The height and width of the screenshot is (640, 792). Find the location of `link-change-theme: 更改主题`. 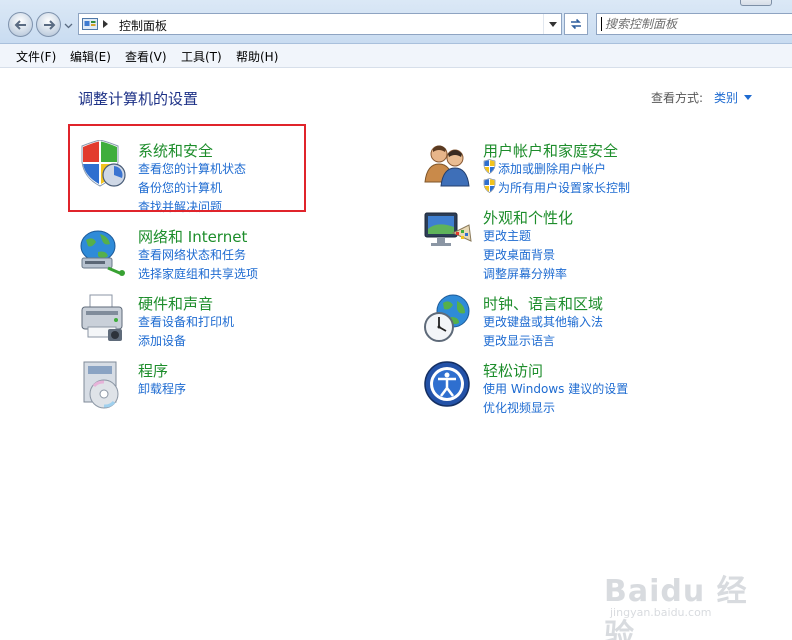

link-change-theme: 更改主题 is located at coordinates (507, 235).